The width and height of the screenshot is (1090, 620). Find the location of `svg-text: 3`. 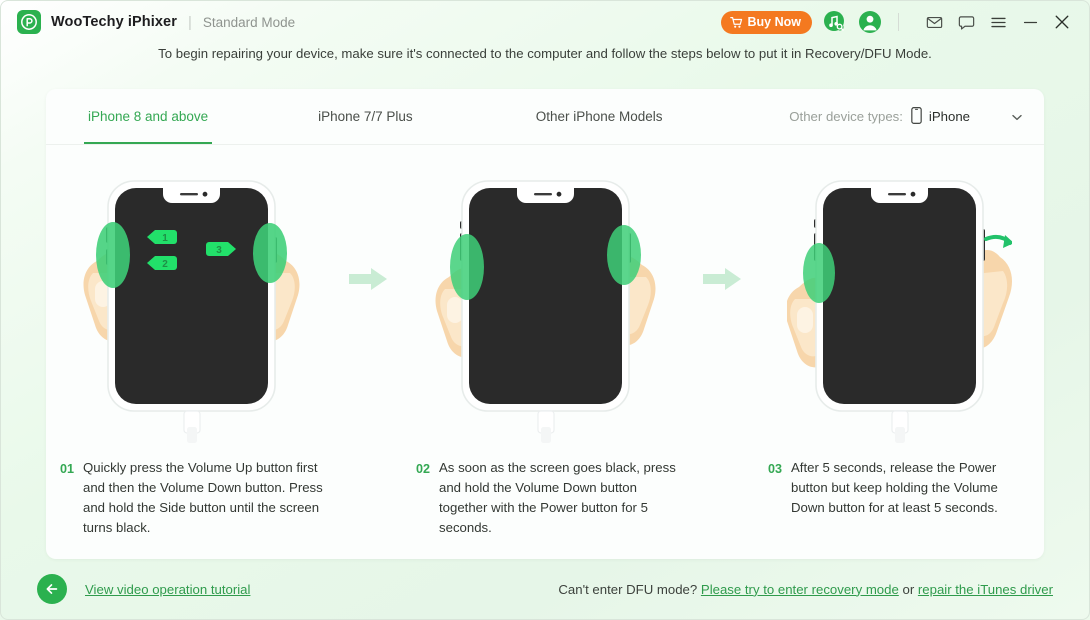

svg-text: 3 is located at coordinates (219, 250).